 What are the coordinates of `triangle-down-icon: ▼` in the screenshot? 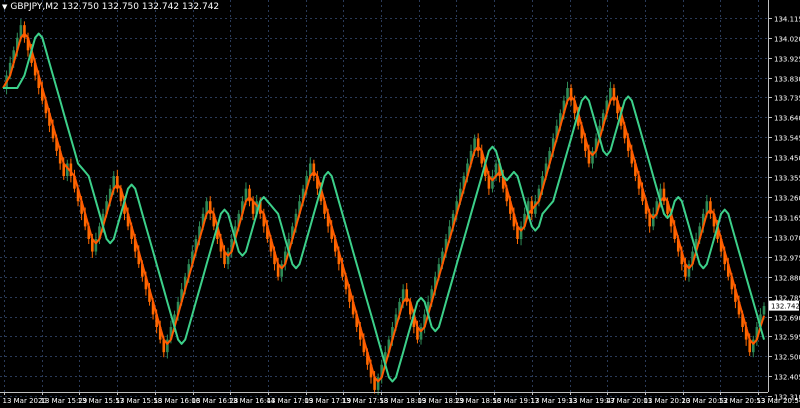 It's located at (4, 7).